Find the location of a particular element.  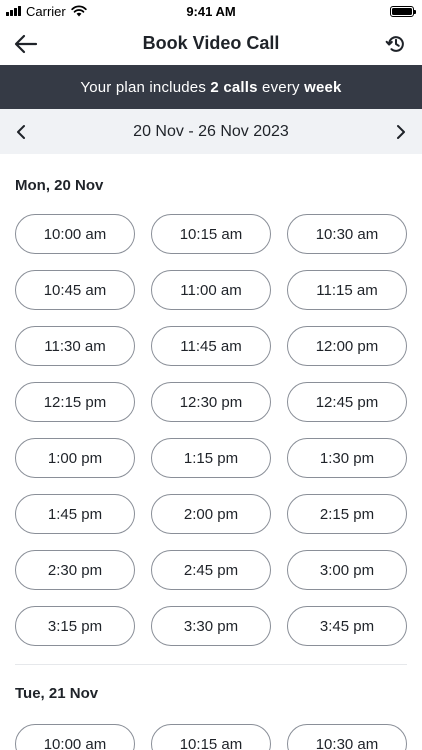

time-slot-button: 11:45 am is located at coordinates (211, 346).